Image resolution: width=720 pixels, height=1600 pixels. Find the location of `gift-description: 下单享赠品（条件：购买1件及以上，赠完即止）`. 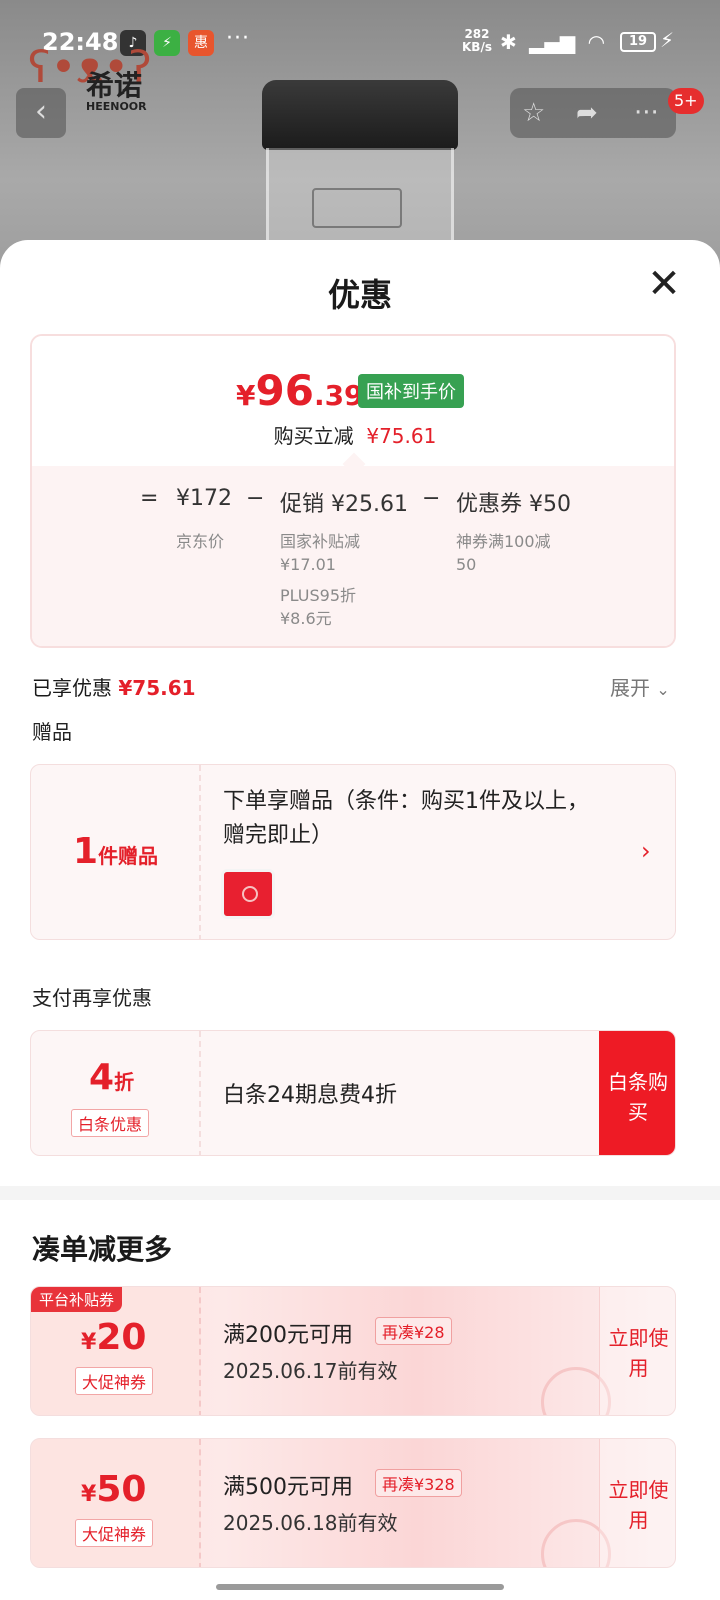

gift-description: 下单享赠品（条件：购买1件及以上，赠完即止） is located at coordinates (406, 818).